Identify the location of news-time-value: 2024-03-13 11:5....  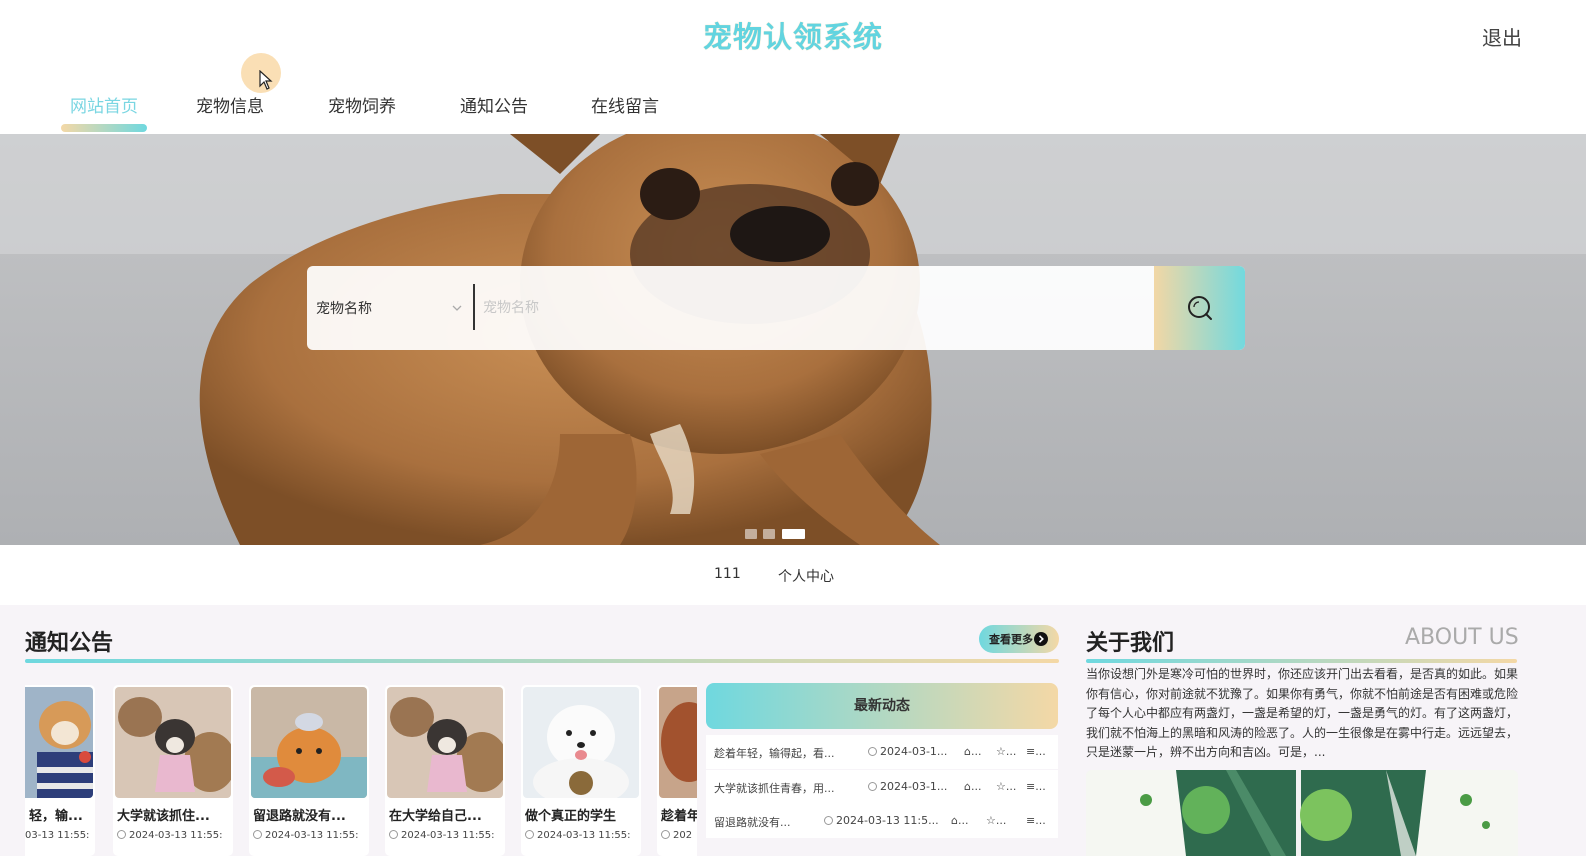
(887, 820).